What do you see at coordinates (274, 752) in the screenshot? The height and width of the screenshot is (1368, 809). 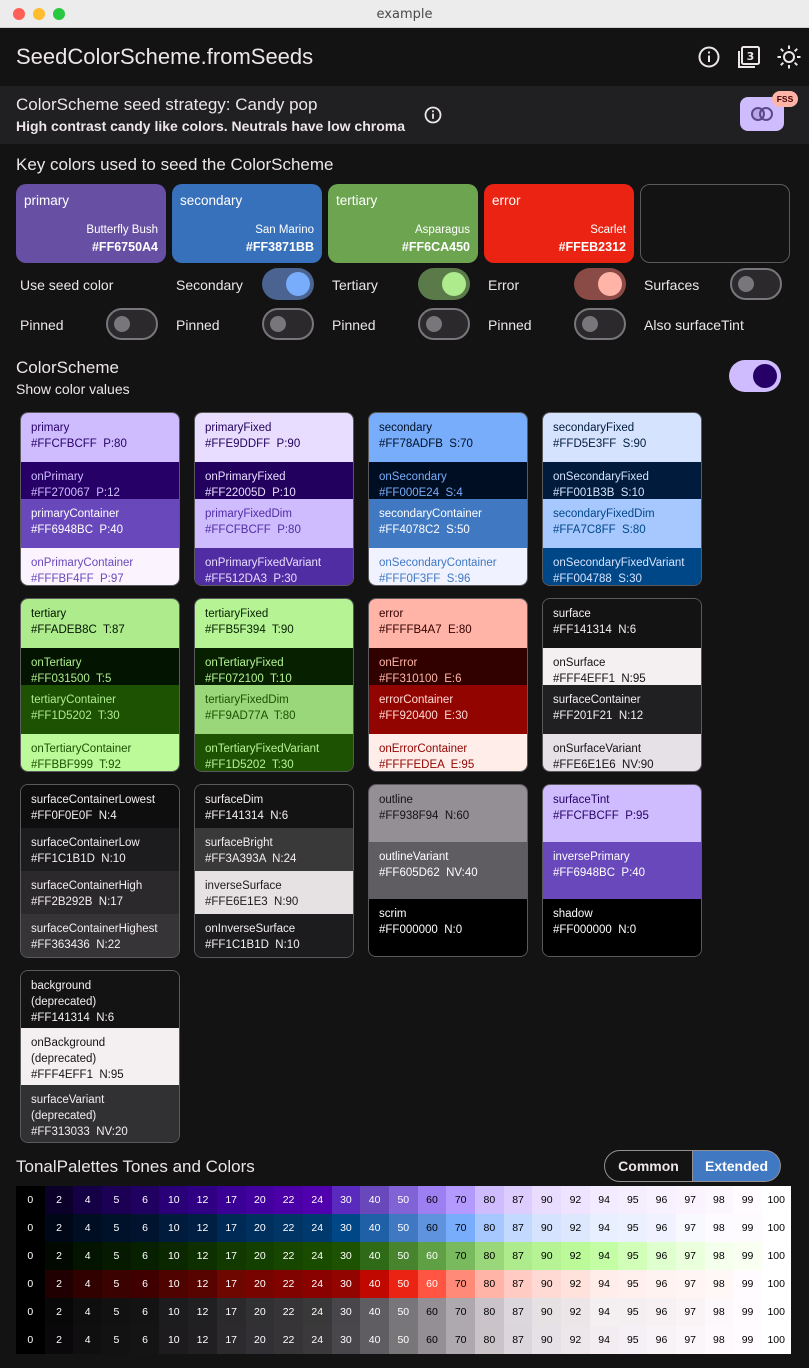 I see `color-cell: onTertiaryFixedVariant #FF1D5202 T:30` at bounding box center [274, 752].